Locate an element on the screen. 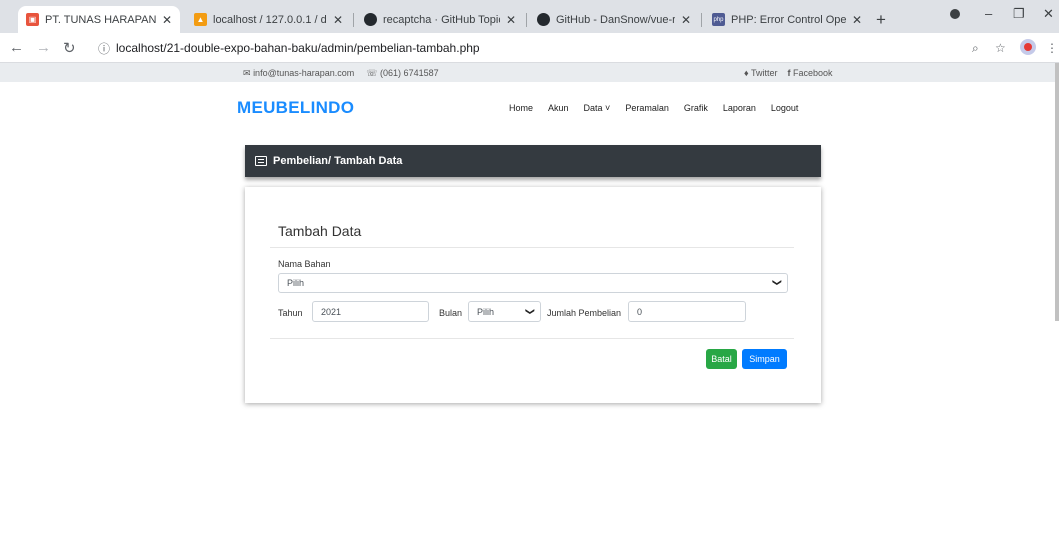 The height and width of the screenshot is (533, 1059). nav-akun: Akun is located at coordinates (558, 108).